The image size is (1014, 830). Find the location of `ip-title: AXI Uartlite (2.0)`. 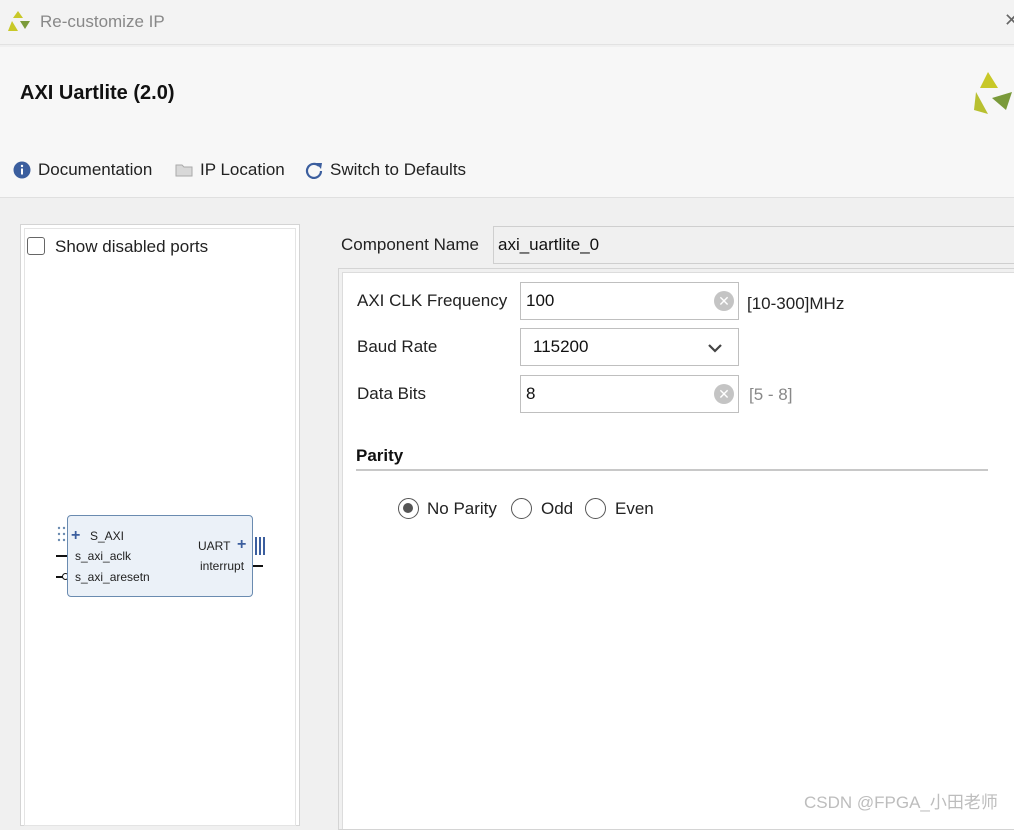

ip-title: AXI Uartlite (2.0) is located at coordinates (97, 93).